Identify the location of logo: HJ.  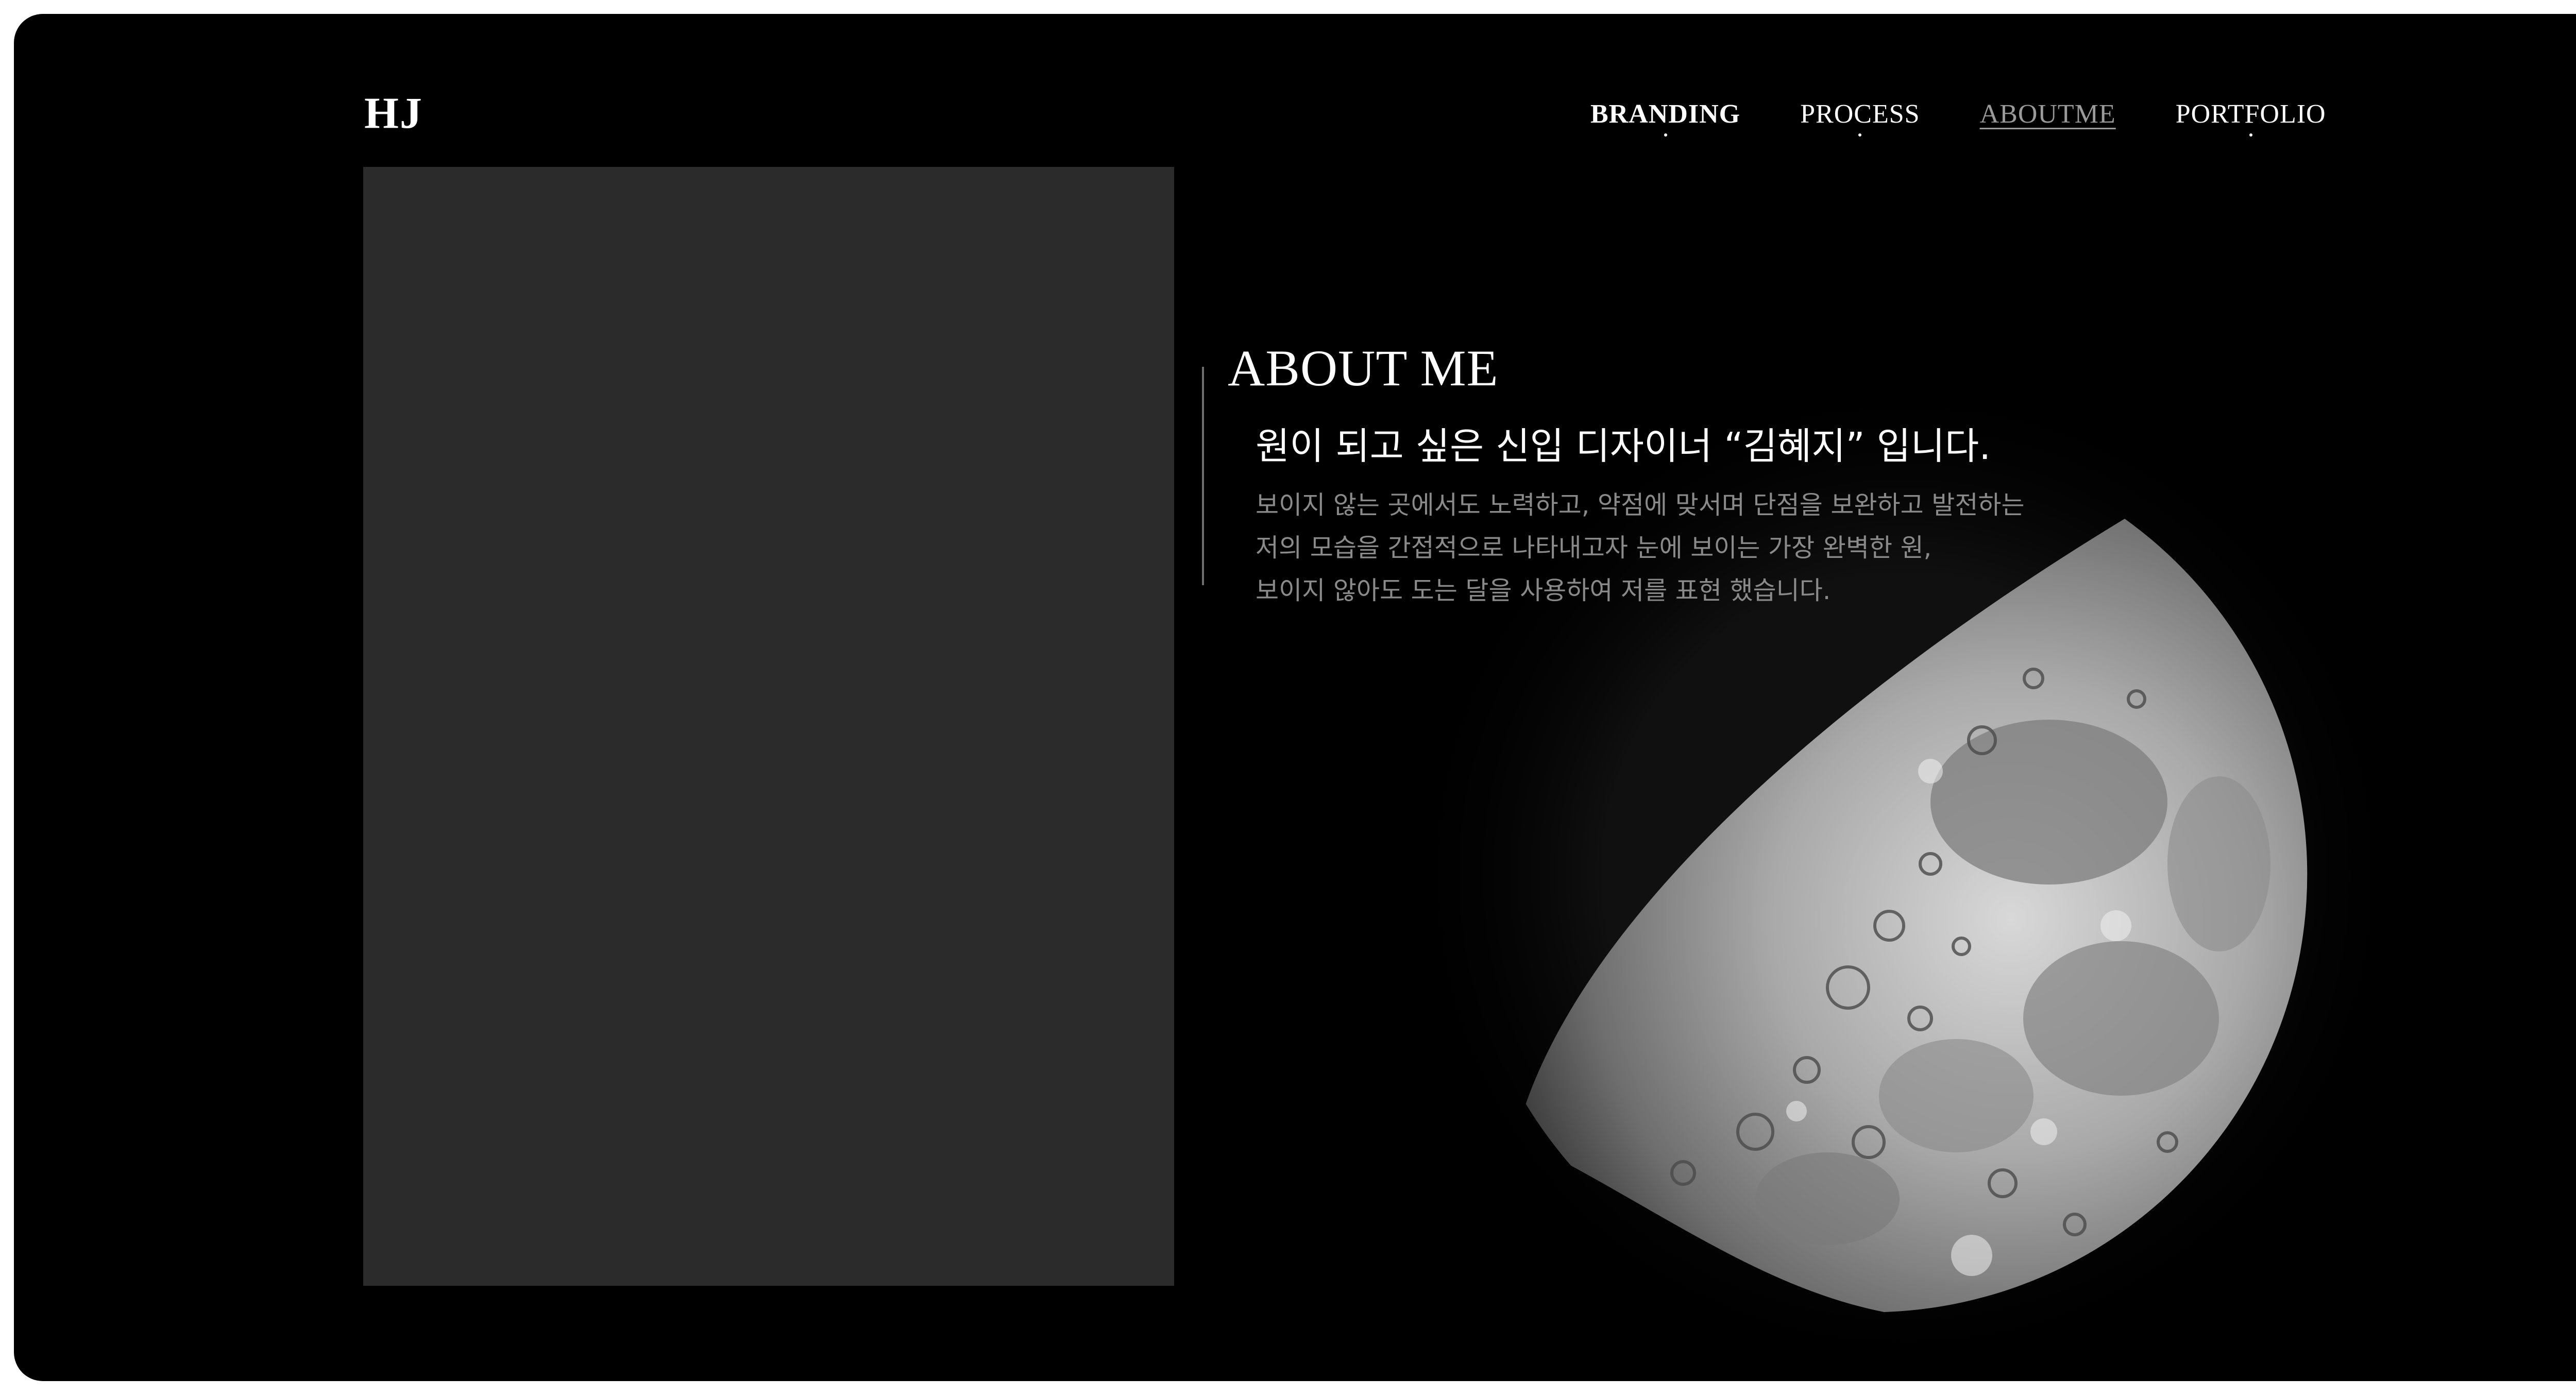
(393, 113).